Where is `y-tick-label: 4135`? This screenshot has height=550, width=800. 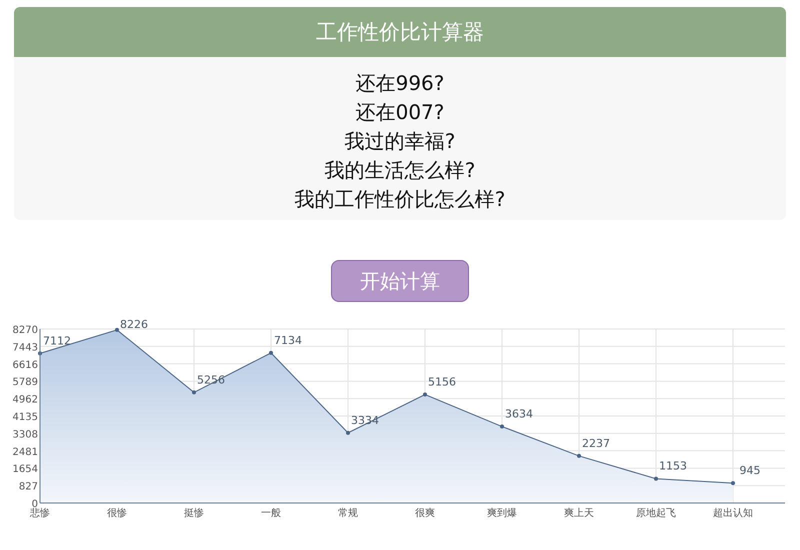 y-tick-label: 4135 is located at coordinates (25, 417).